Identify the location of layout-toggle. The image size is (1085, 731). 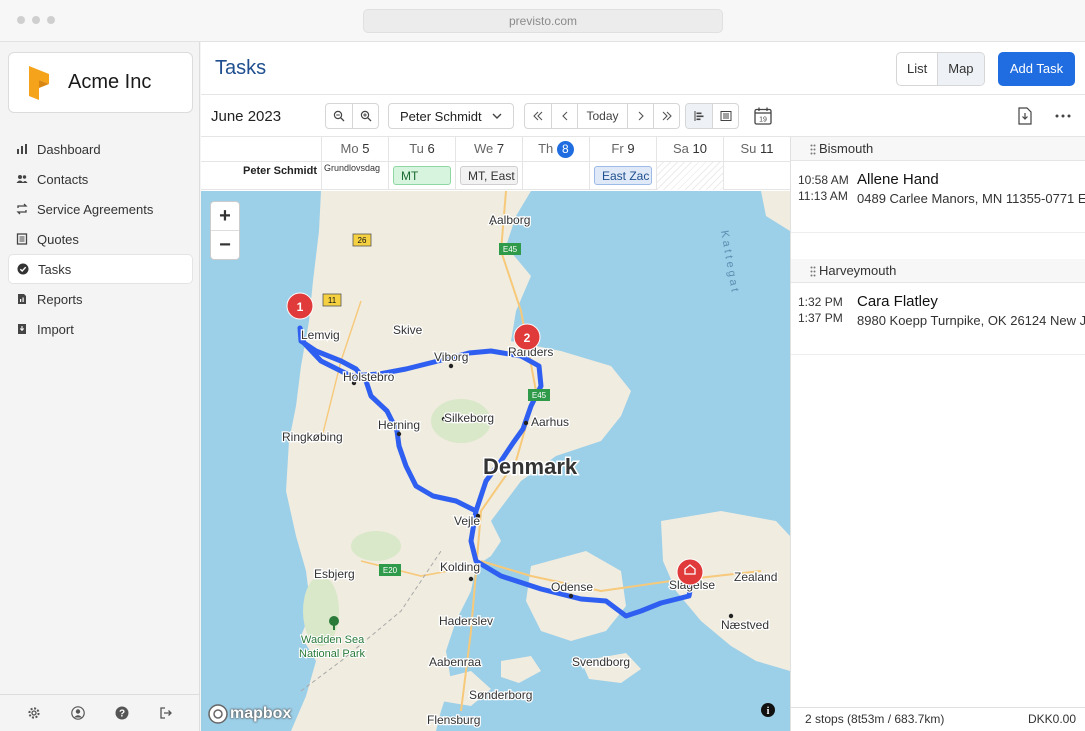
(712, 116).